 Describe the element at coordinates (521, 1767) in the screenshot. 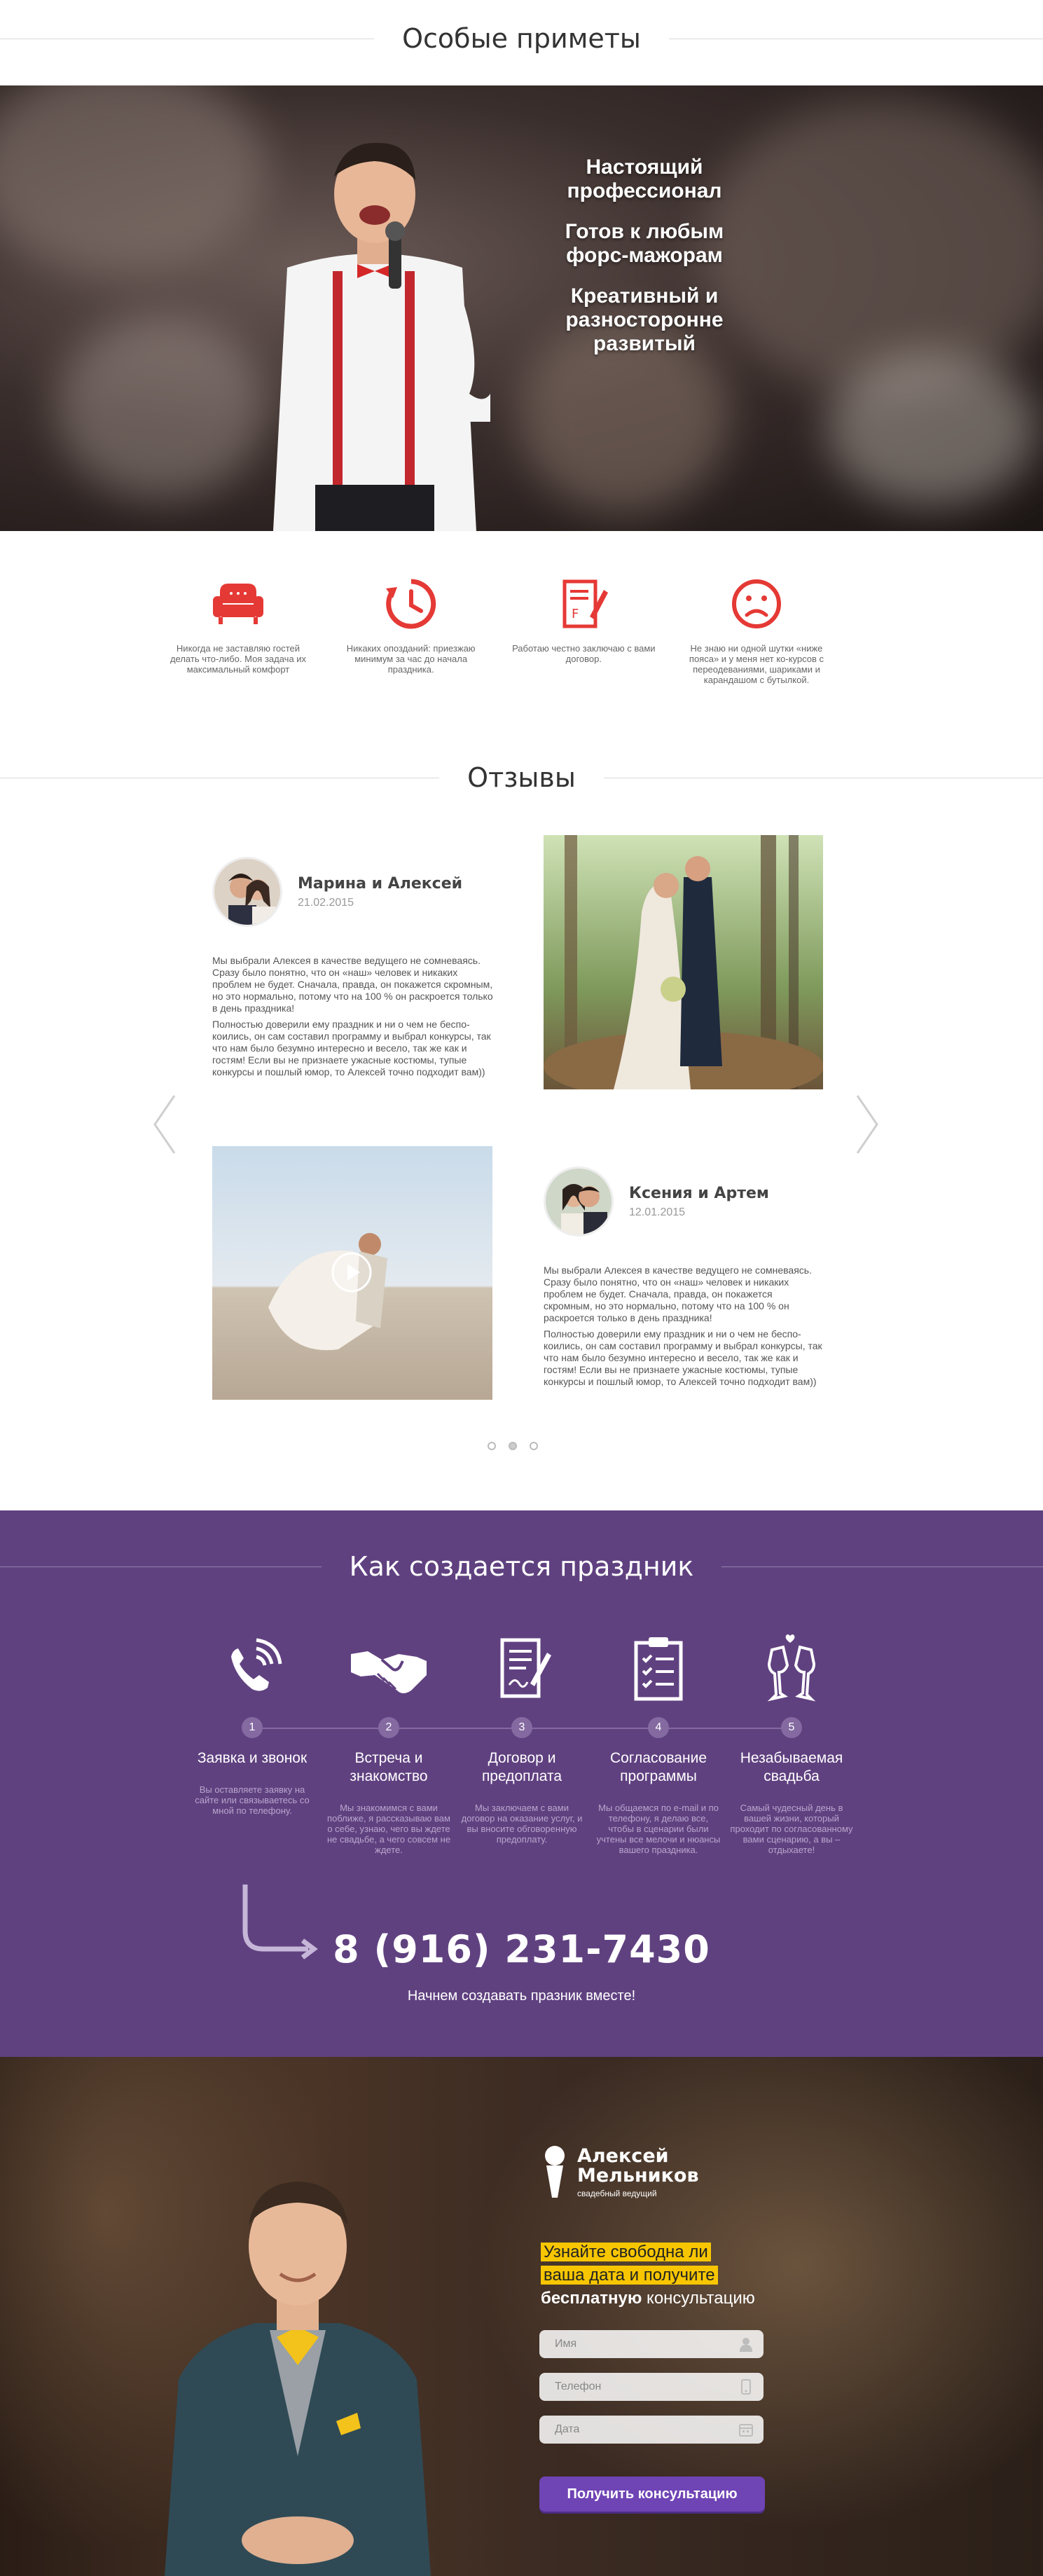

I see `step-title: Договор и предоплата` at that location.